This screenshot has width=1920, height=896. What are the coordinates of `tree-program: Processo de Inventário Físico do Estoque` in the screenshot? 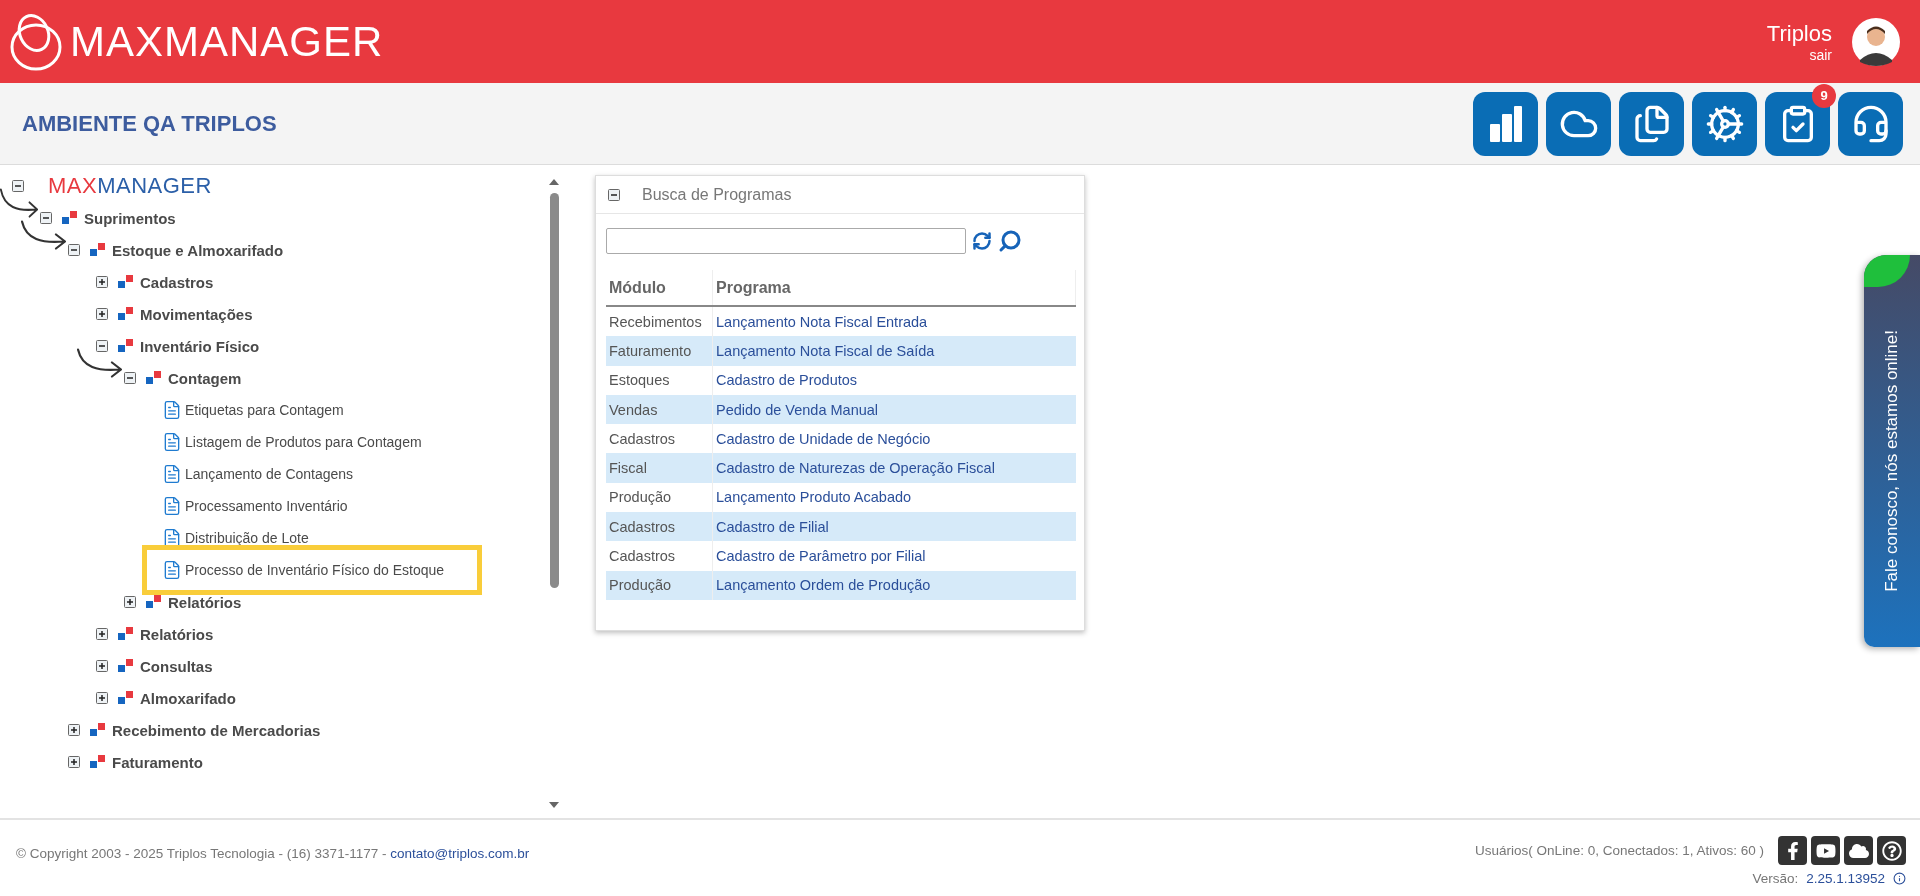 It's located at (315, 570).